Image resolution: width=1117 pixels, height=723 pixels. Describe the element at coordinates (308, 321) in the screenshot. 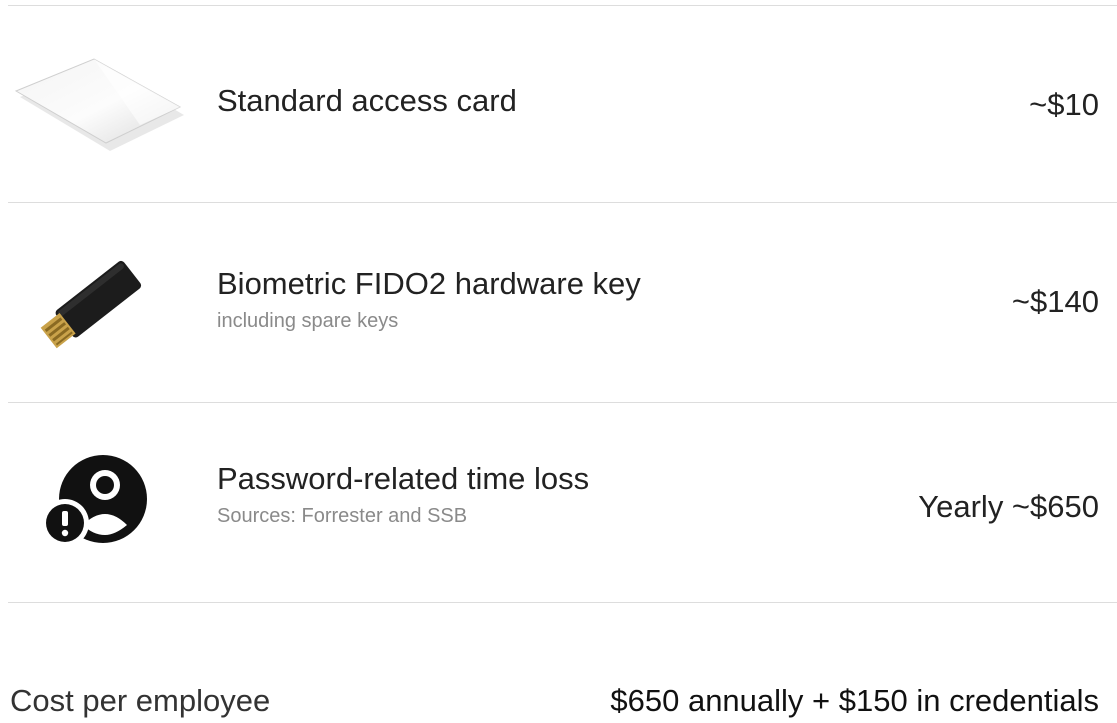

I see `fido2-key-subtitle: including spare keys` at that location.